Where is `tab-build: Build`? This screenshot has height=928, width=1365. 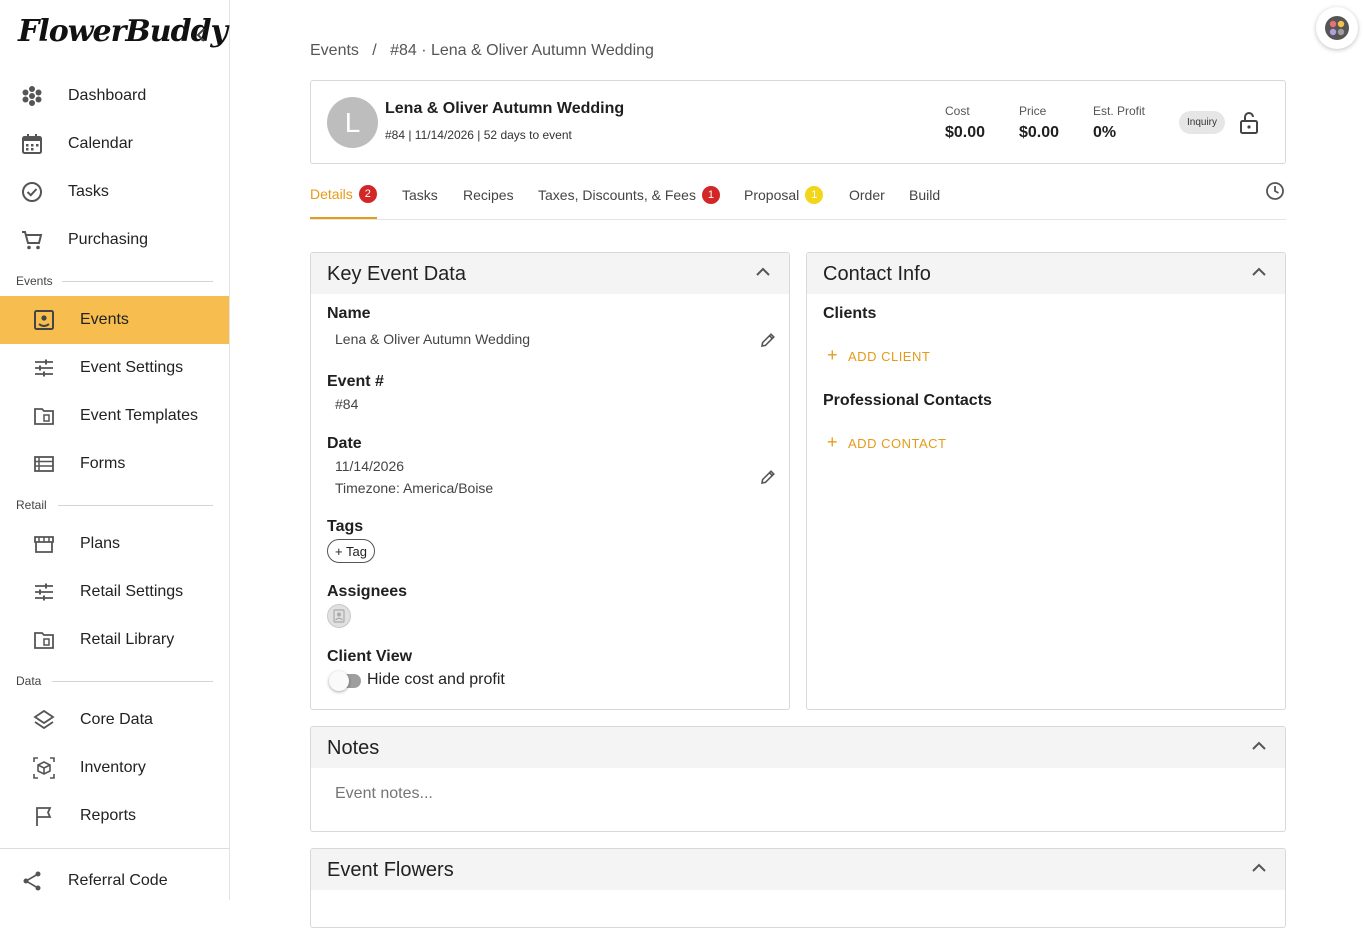 tab-build: Build is located at coordinates (924, 194).